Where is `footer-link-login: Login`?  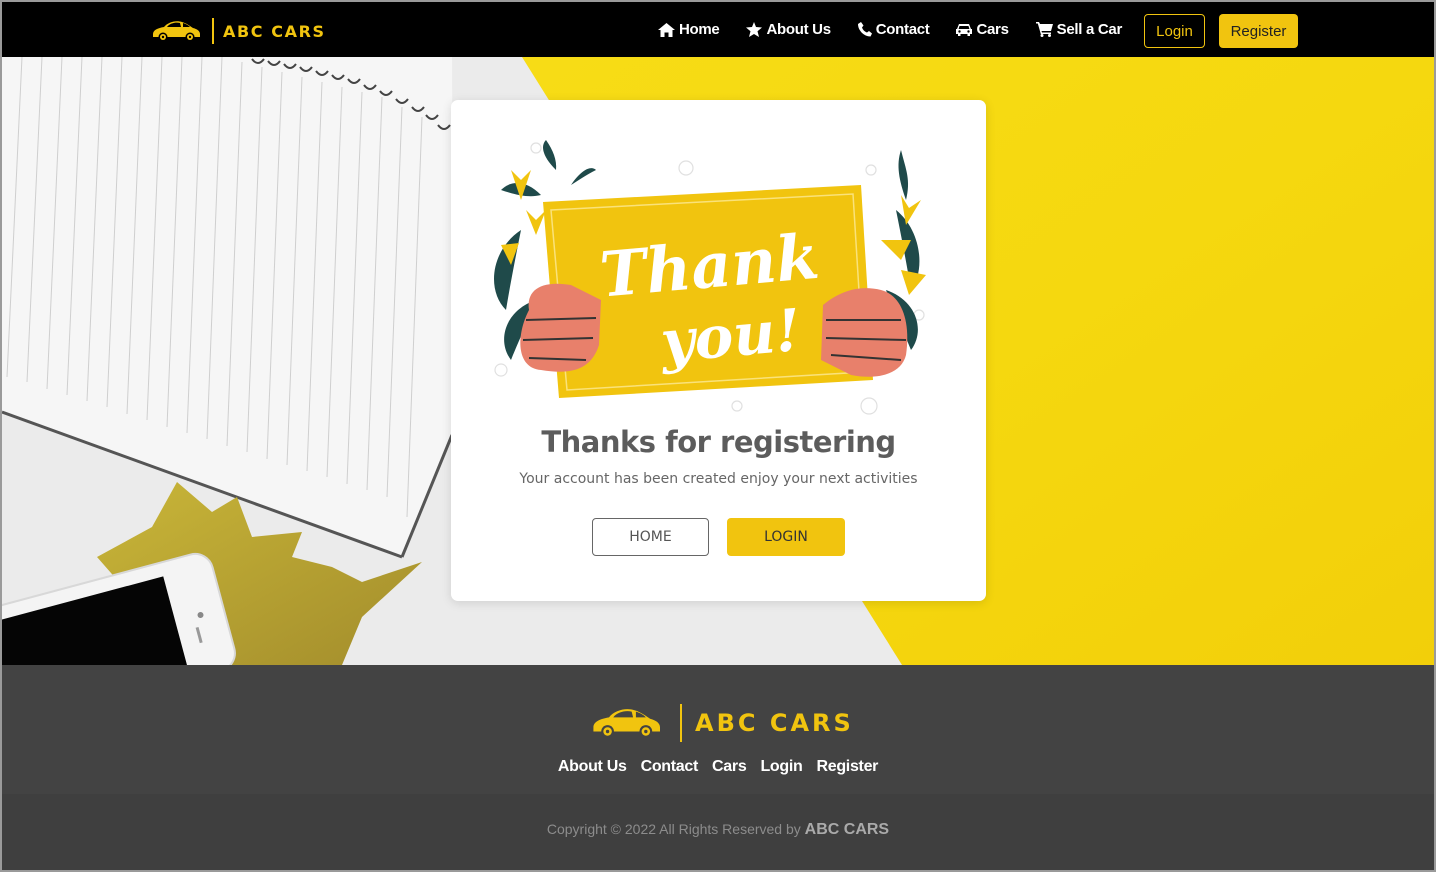
footer-link-login: Login is located at coordinates (781, 767).